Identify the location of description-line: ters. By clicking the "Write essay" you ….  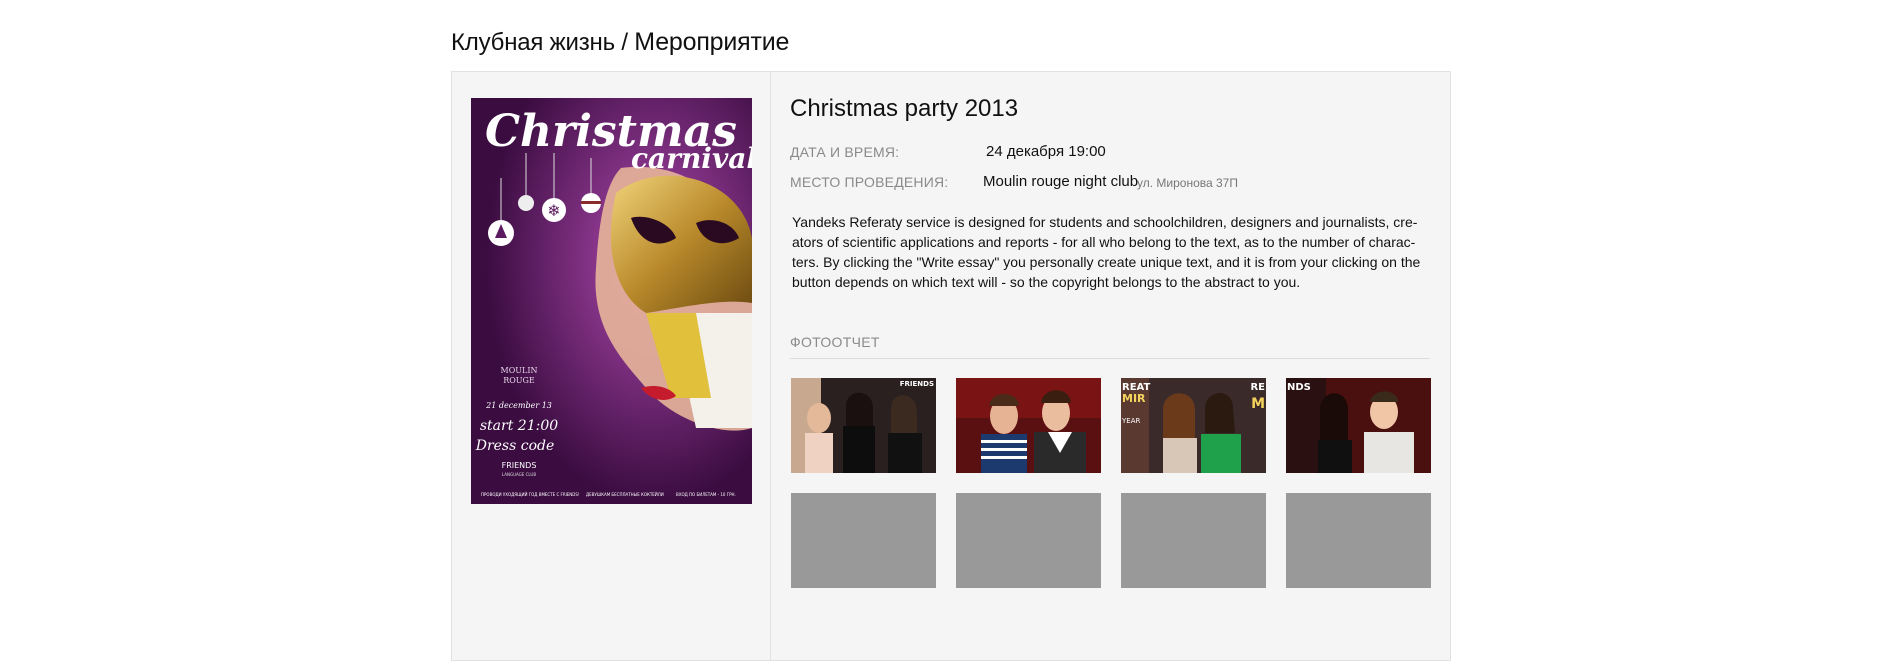
(1106, 262).